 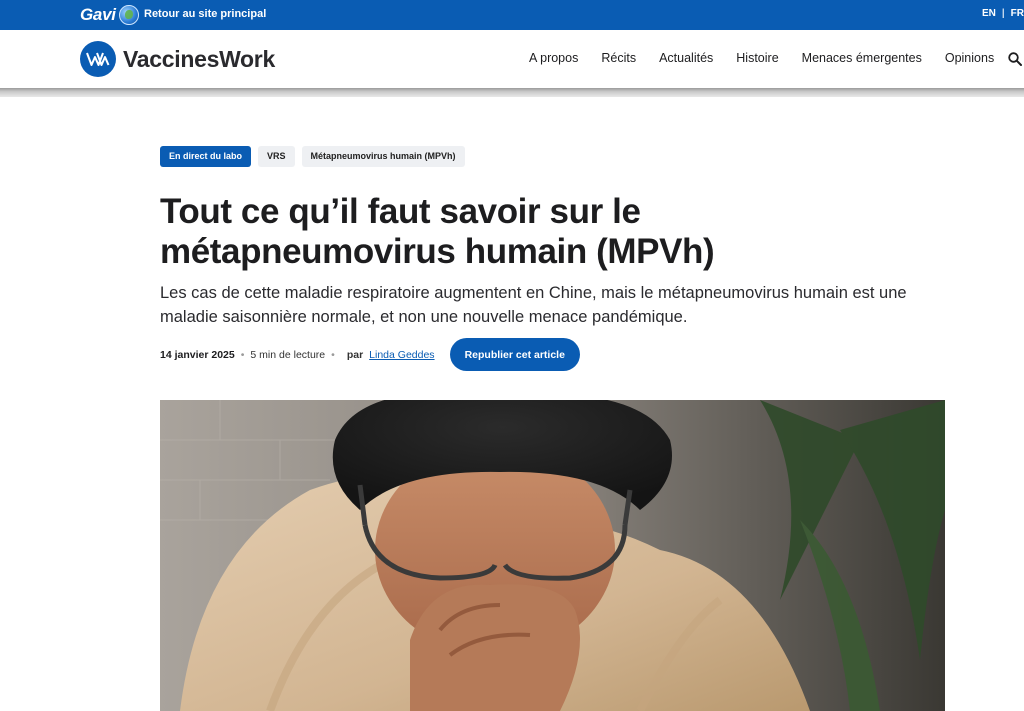 What do you see at coordinates (512, 15) in the screenshot?
I see `gavi-topbar: Gavi Retour au site principal EN | FR` at bounding box center [512, 15].